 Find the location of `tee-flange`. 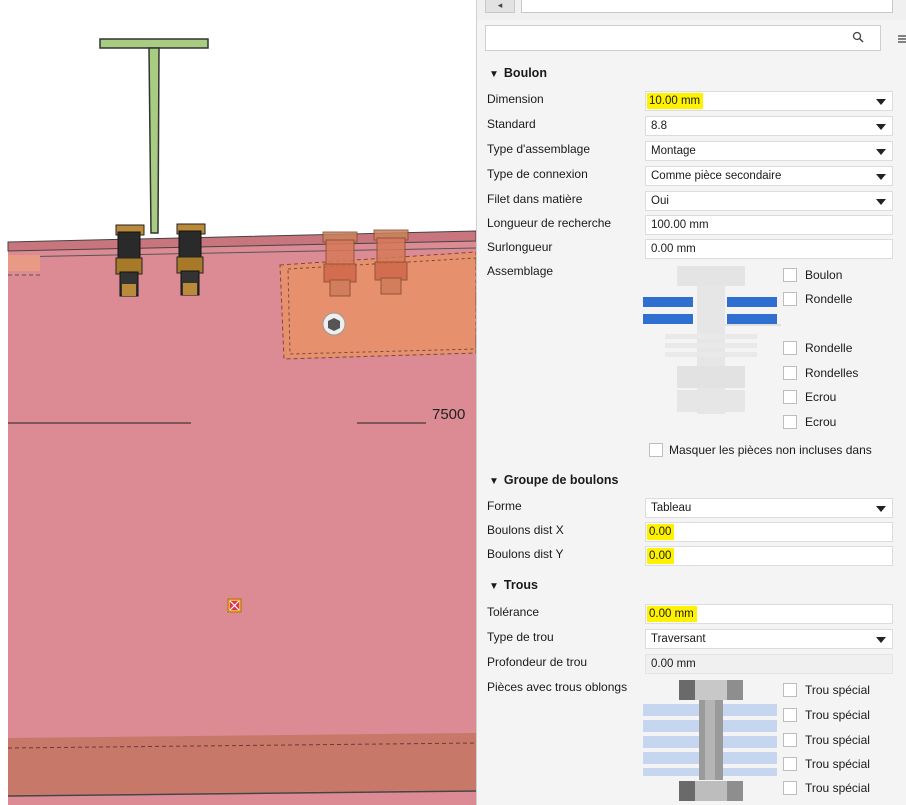

tee-flange is located at coordinates (154, 43).